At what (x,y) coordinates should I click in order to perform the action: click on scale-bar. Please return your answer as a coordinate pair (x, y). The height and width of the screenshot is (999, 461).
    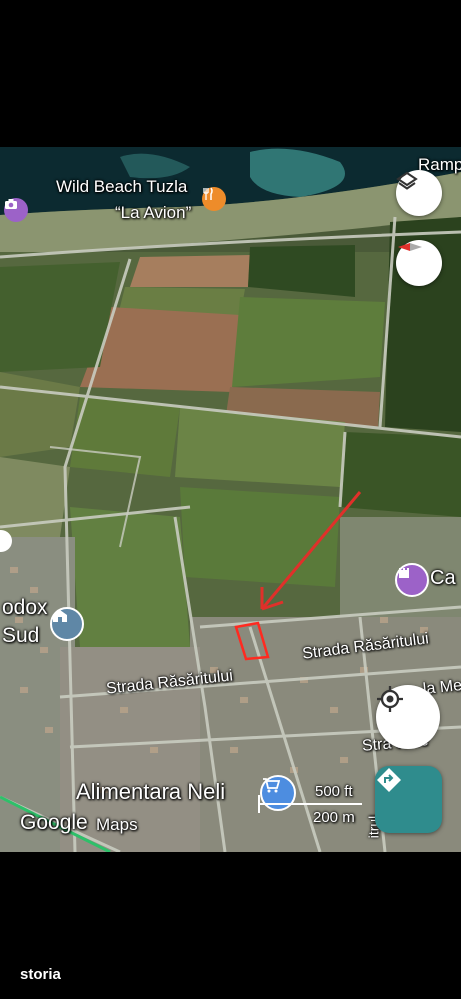
    Looking at the image, I should click on (310, 804).